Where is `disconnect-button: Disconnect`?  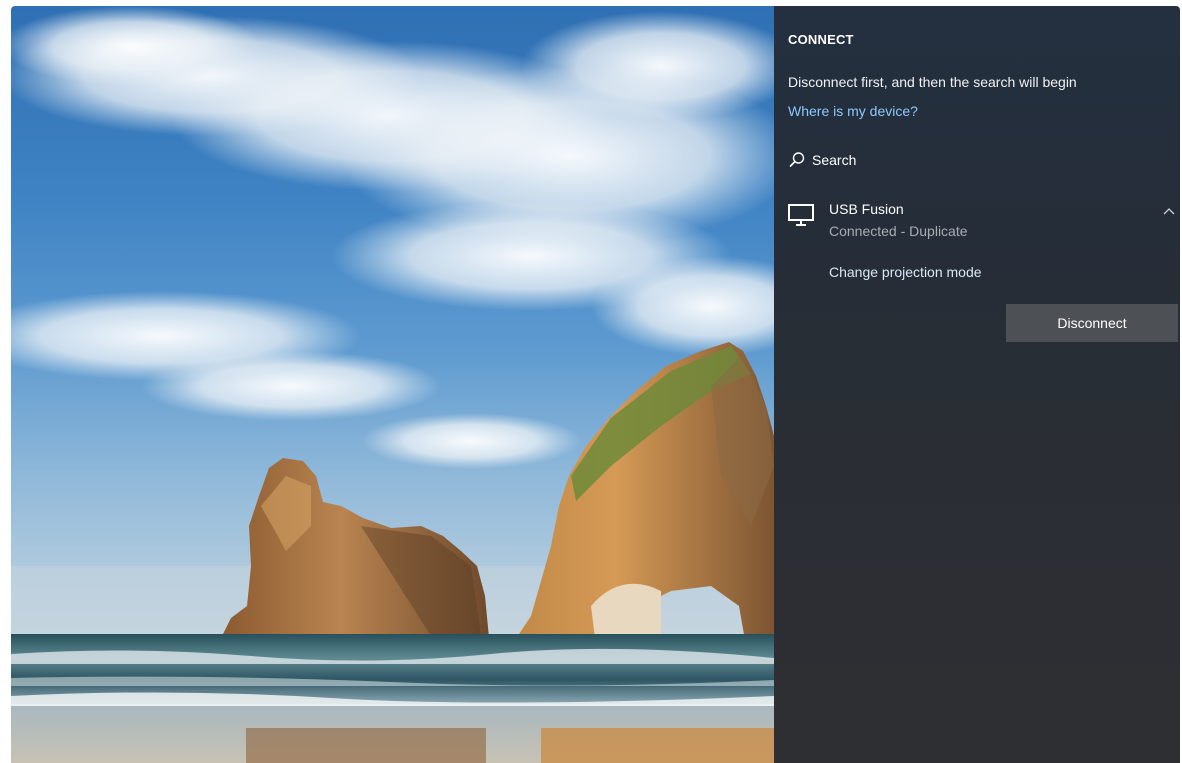 disconnect-button: Disconnect is located at coordinates (1092, 323).